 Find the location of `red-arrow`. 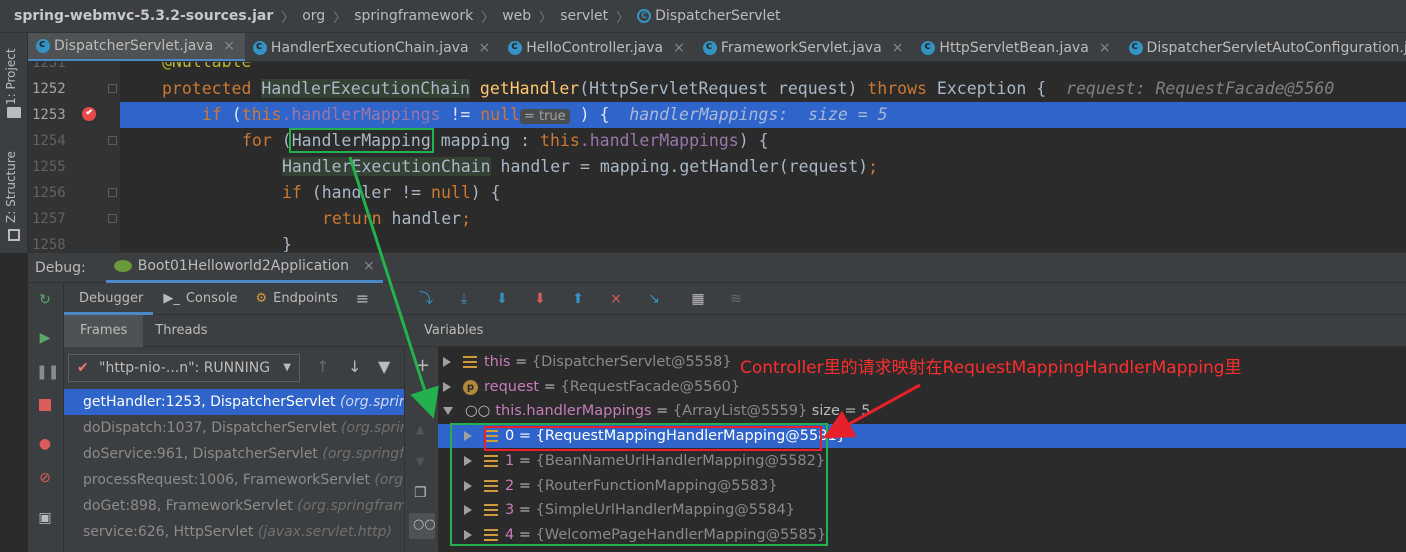

red-arrow is located at coordinates (872, 411).